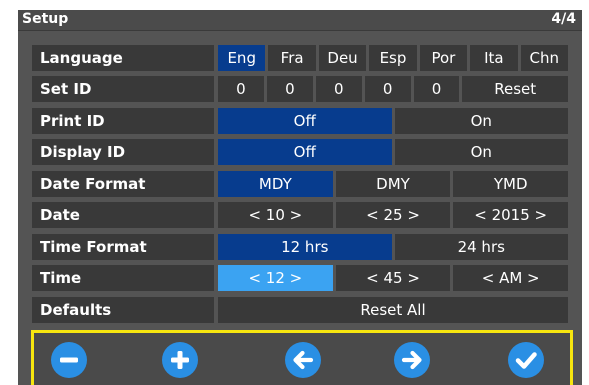 This screenshot has width=589, height=385. Describe the element at coordinates (302, 357) in the screenshot. I see `navigation-highlight-frame` at that location.